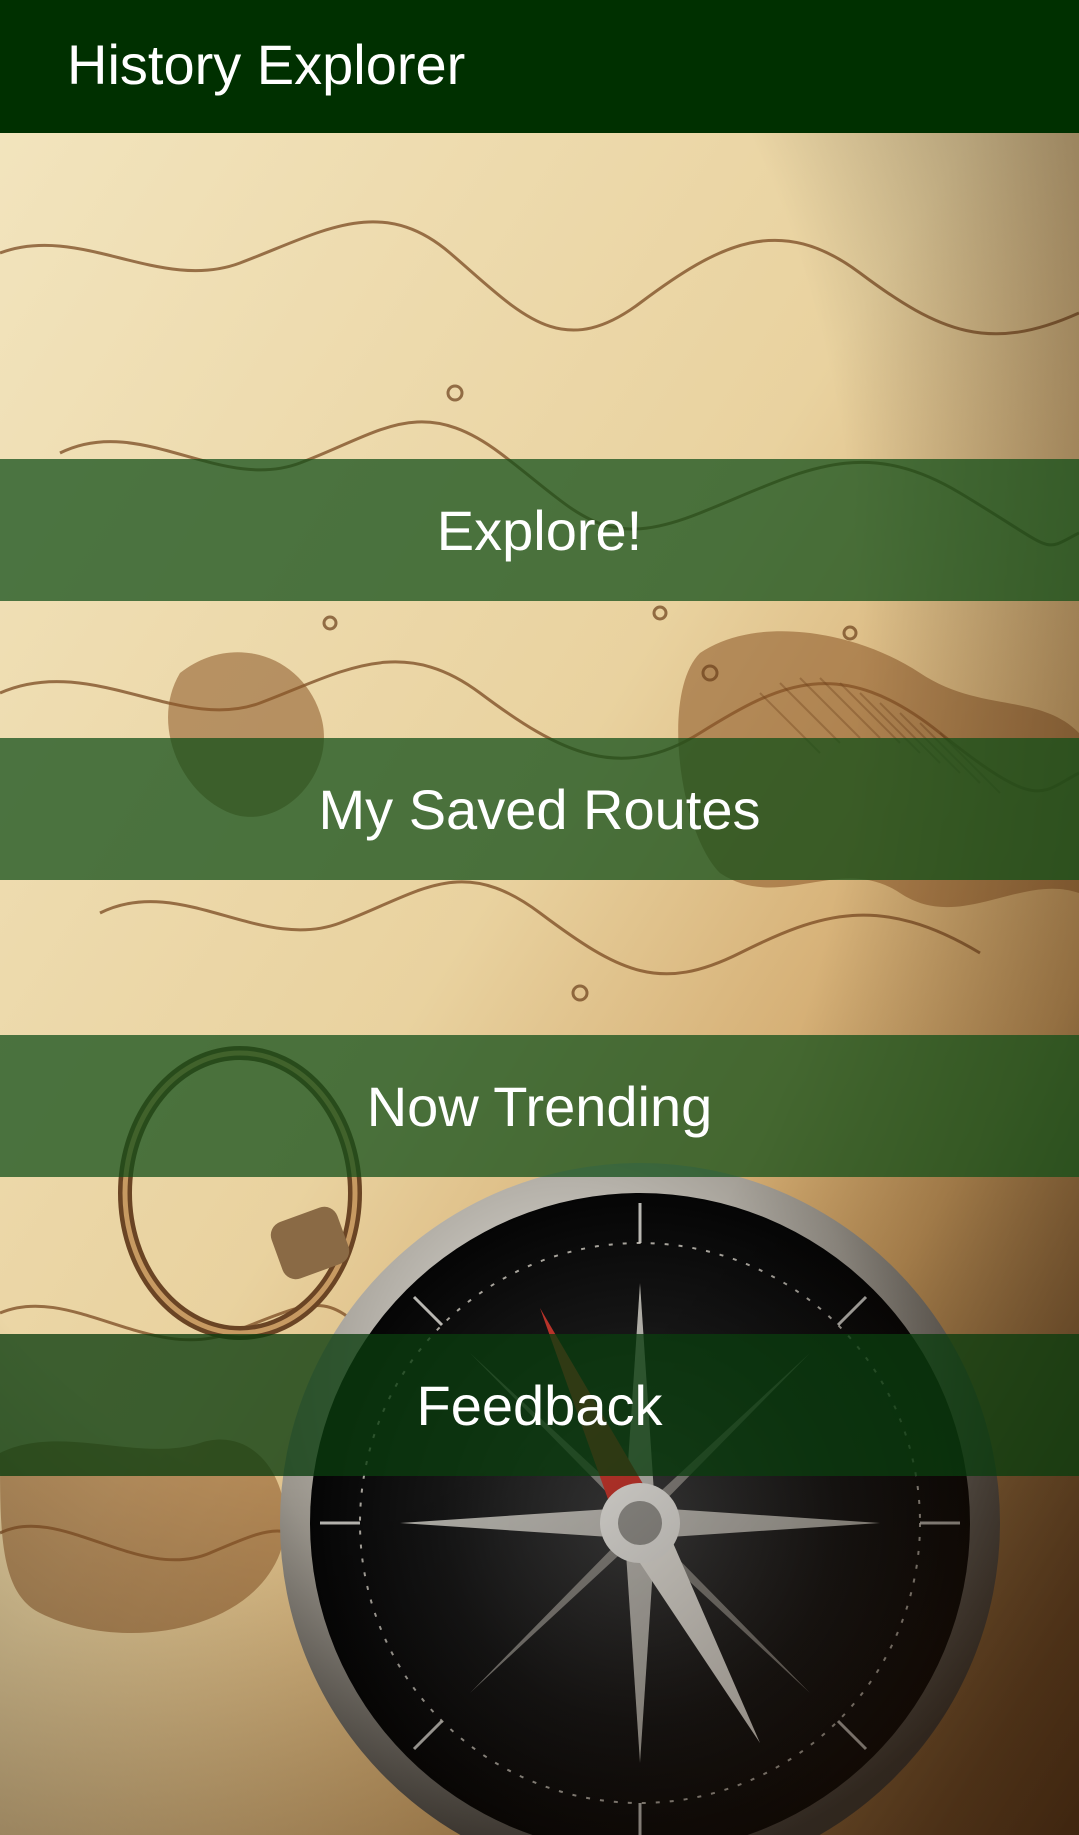  I want to click on my-saved-routes-button: My Saved Routes, so click(539, 809).